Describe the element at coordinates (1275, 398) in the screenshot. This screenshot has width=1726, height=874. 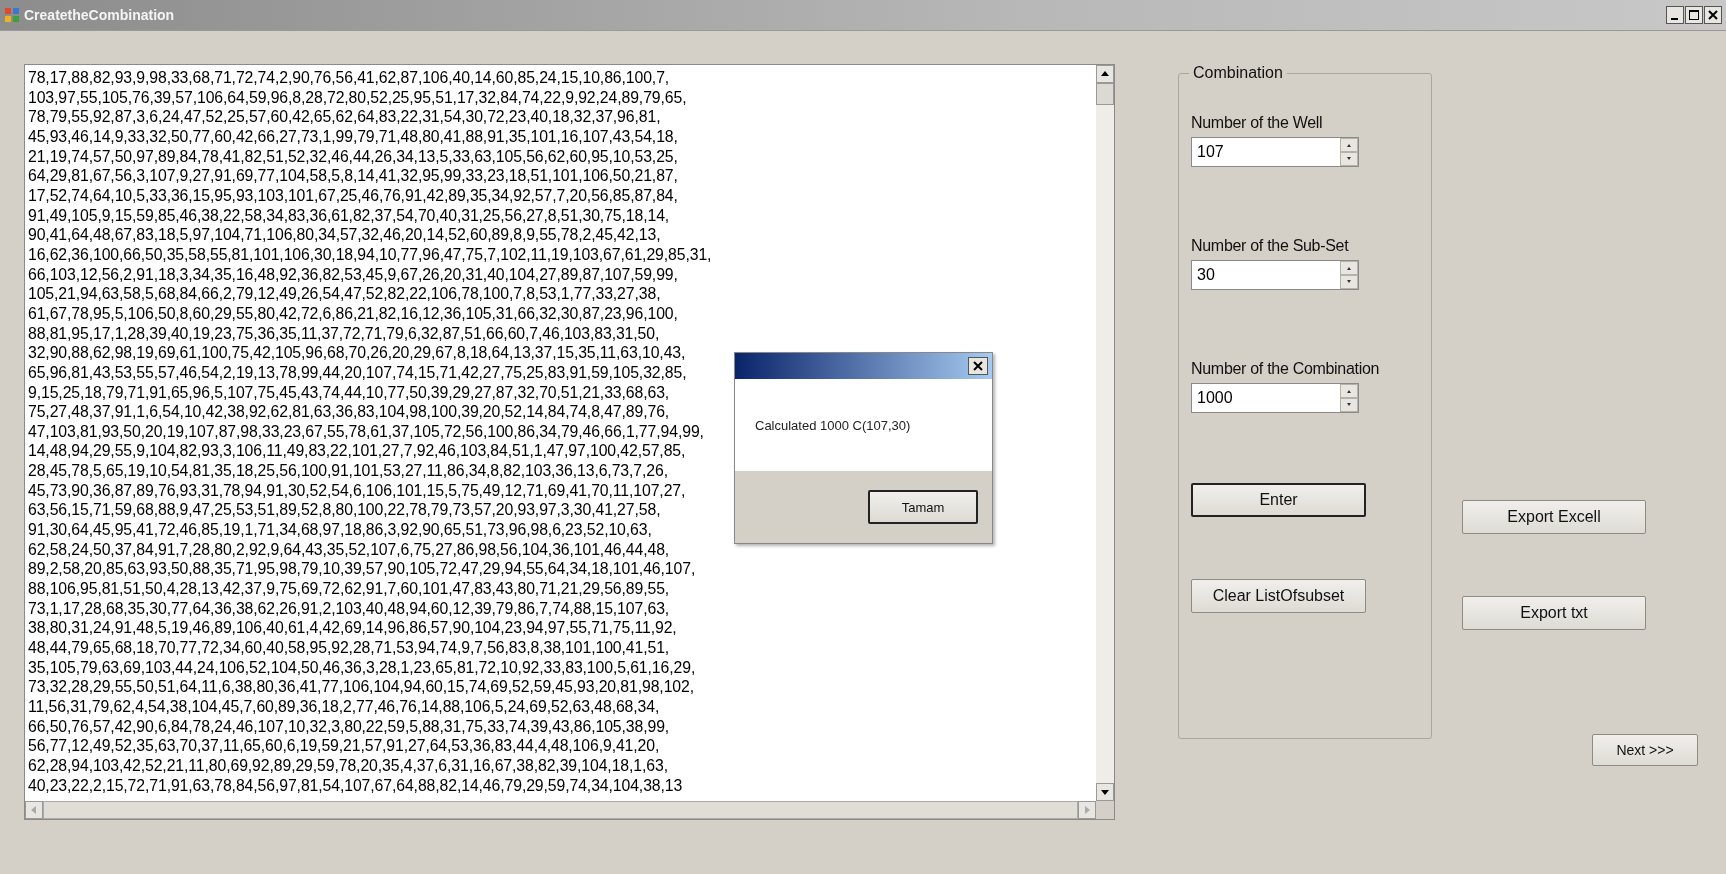
I see `number-field: 1000` at that location.